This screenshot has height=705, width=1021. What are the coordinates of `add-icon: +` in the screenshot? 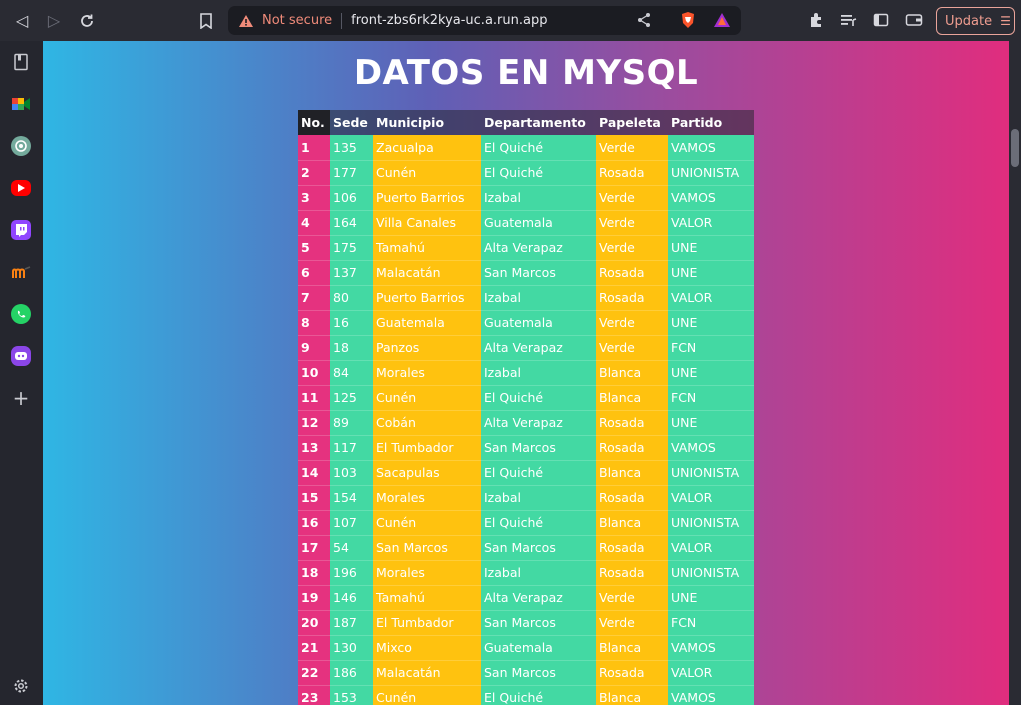 It's located at (21, 398).